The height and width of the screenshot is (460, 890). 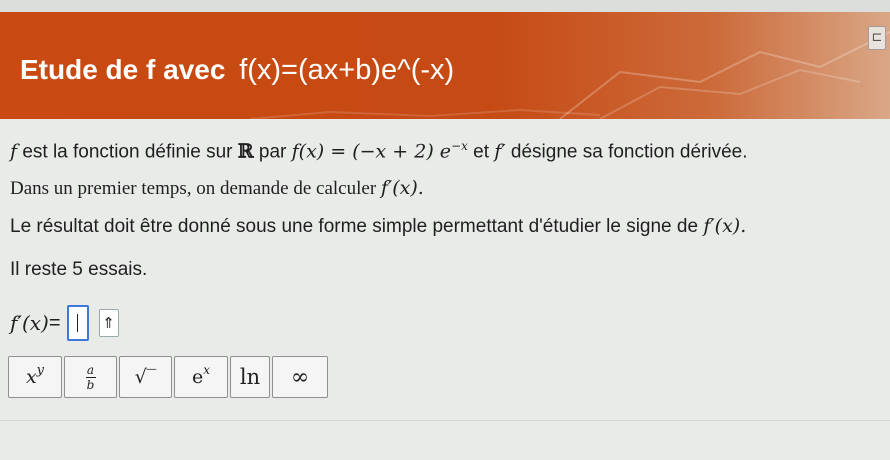 I want to click on answer-label-eq: =, so click(x=54, y=322).